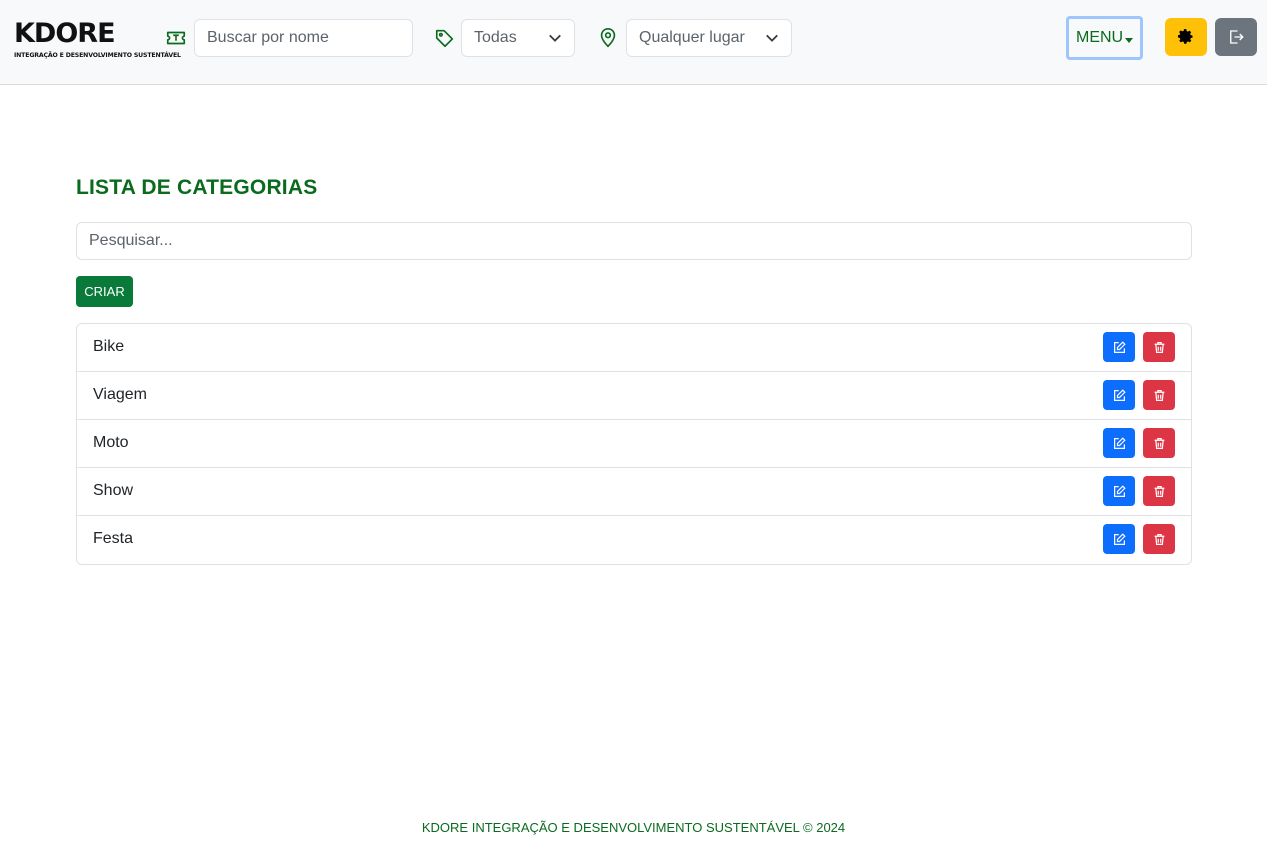 This screenshot has height=853, width=1267. I want to click on category-filter-field, so click(634, 241).